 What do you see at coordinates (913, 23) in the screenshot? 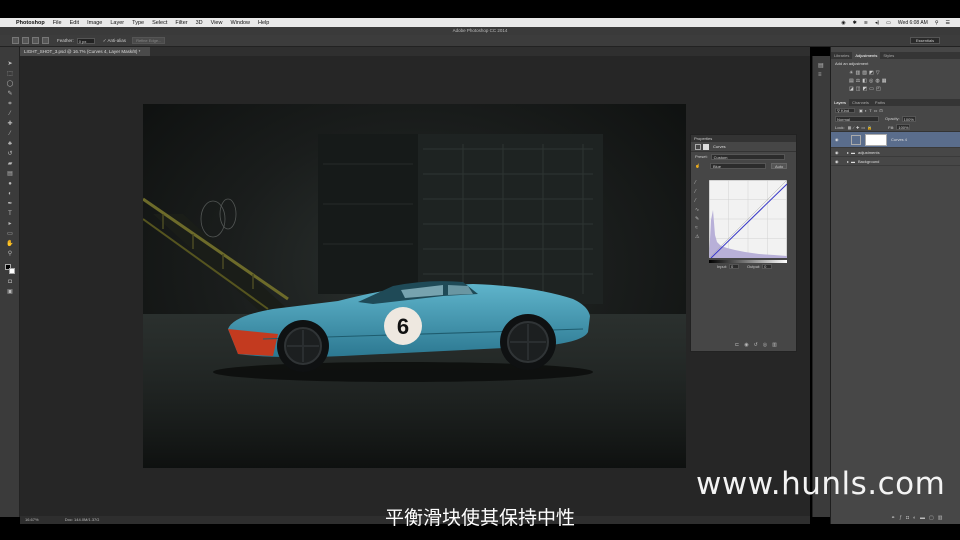
I see `menubar-clock: Wed 6:08 AM` at bounding box center [913, 23].